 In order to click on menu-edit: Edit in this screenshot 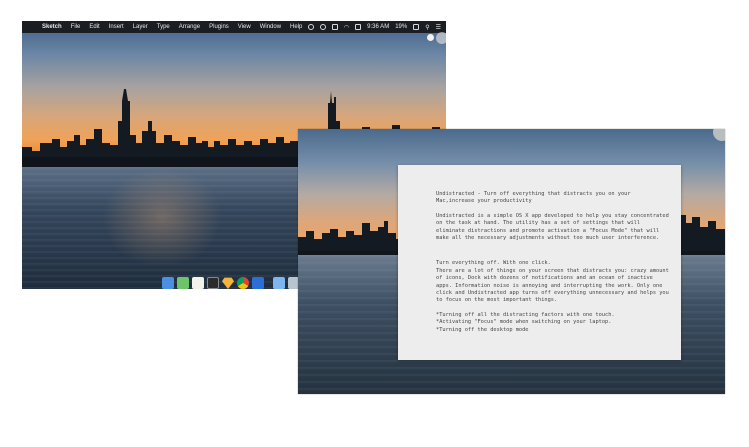, I will do `click(94, 27)`.